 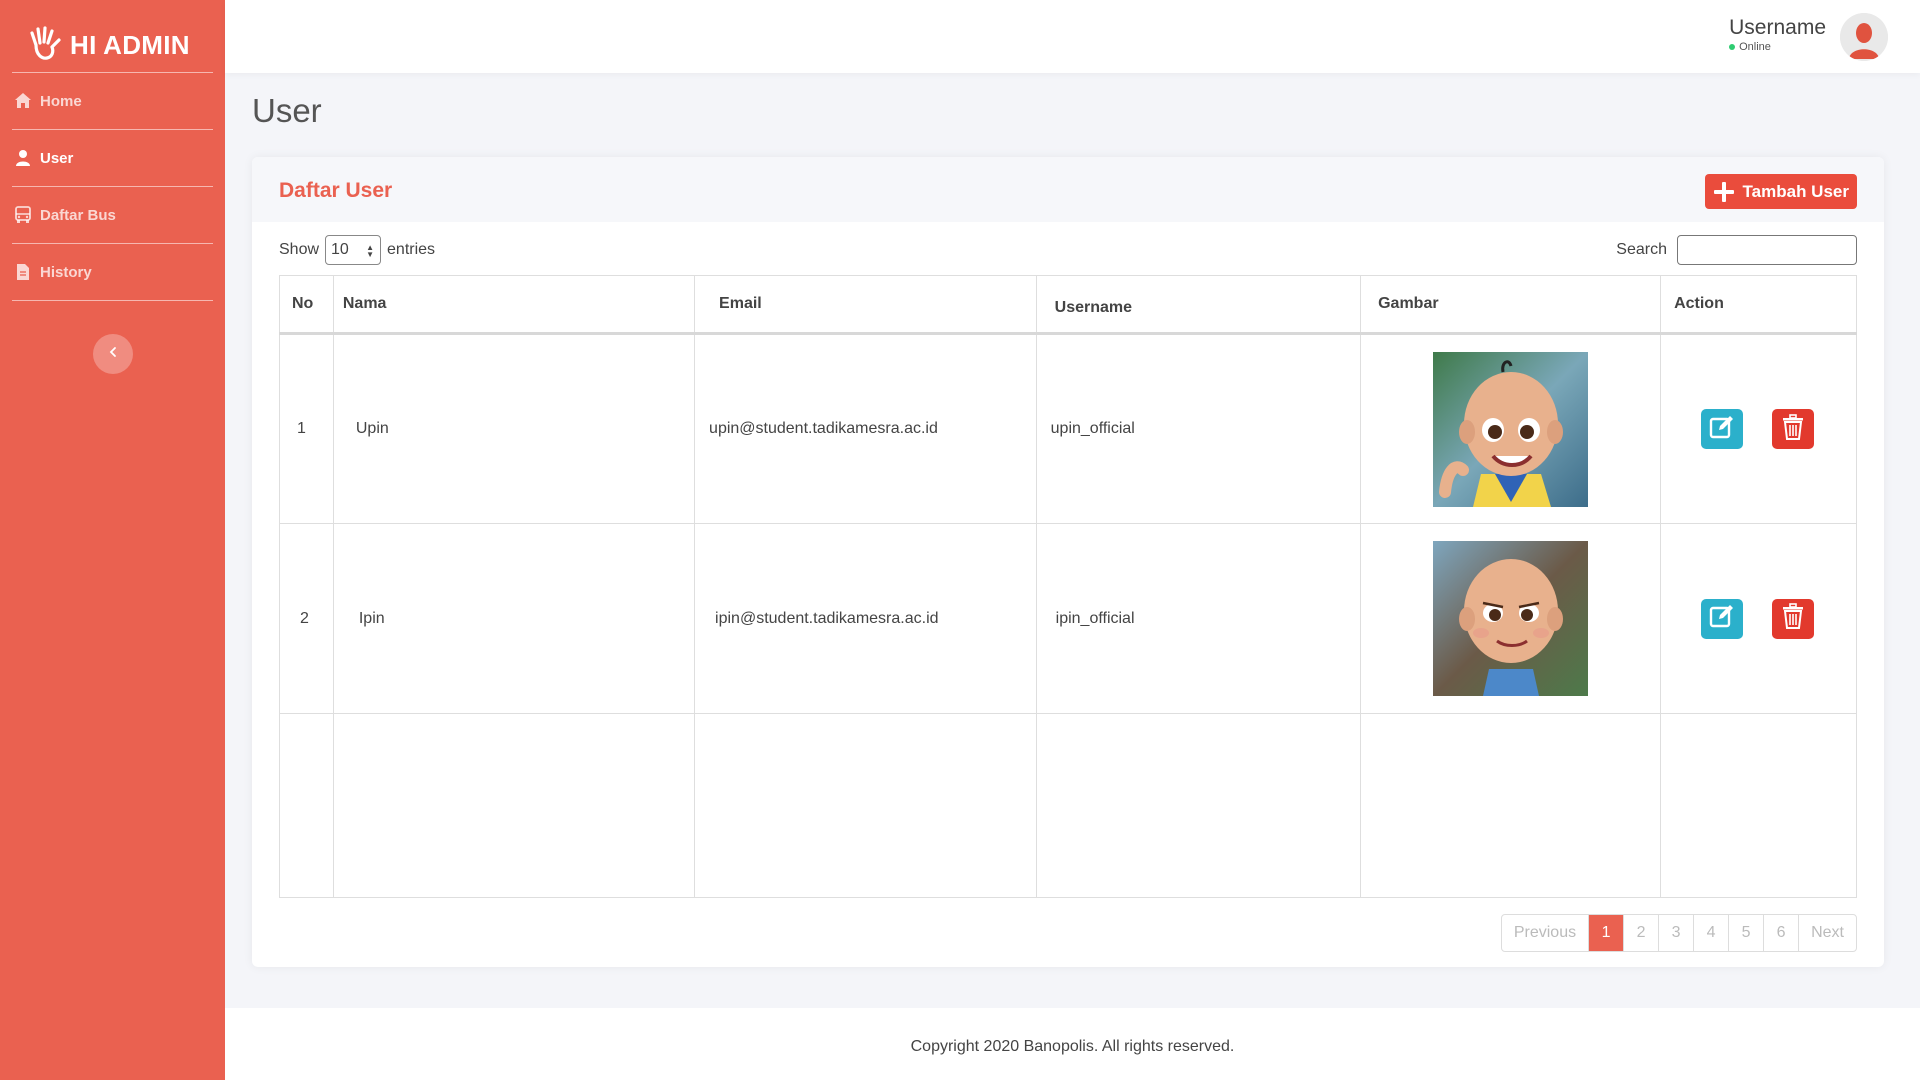 I want to click on status-text: Online, so click(x=1755, y=47).